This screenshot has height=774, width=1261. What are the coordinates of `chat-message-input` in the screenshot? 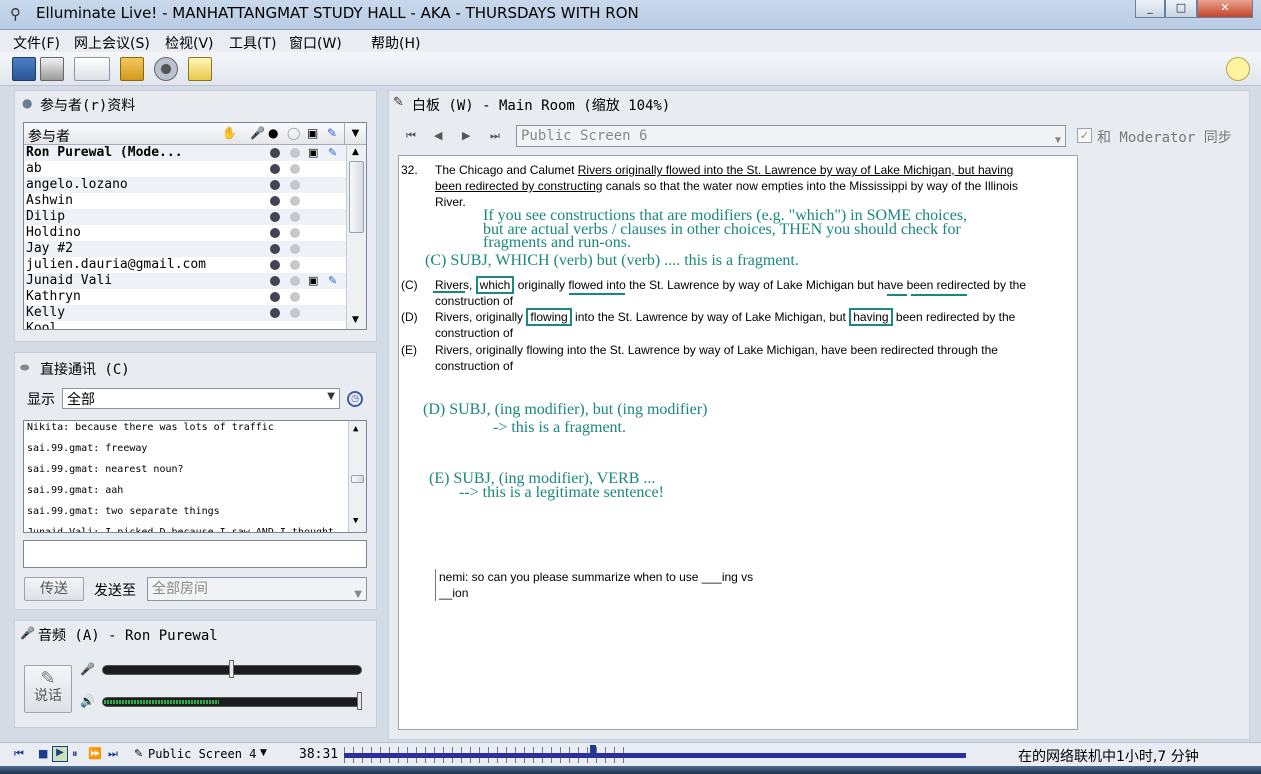 It's located at (195, 554).